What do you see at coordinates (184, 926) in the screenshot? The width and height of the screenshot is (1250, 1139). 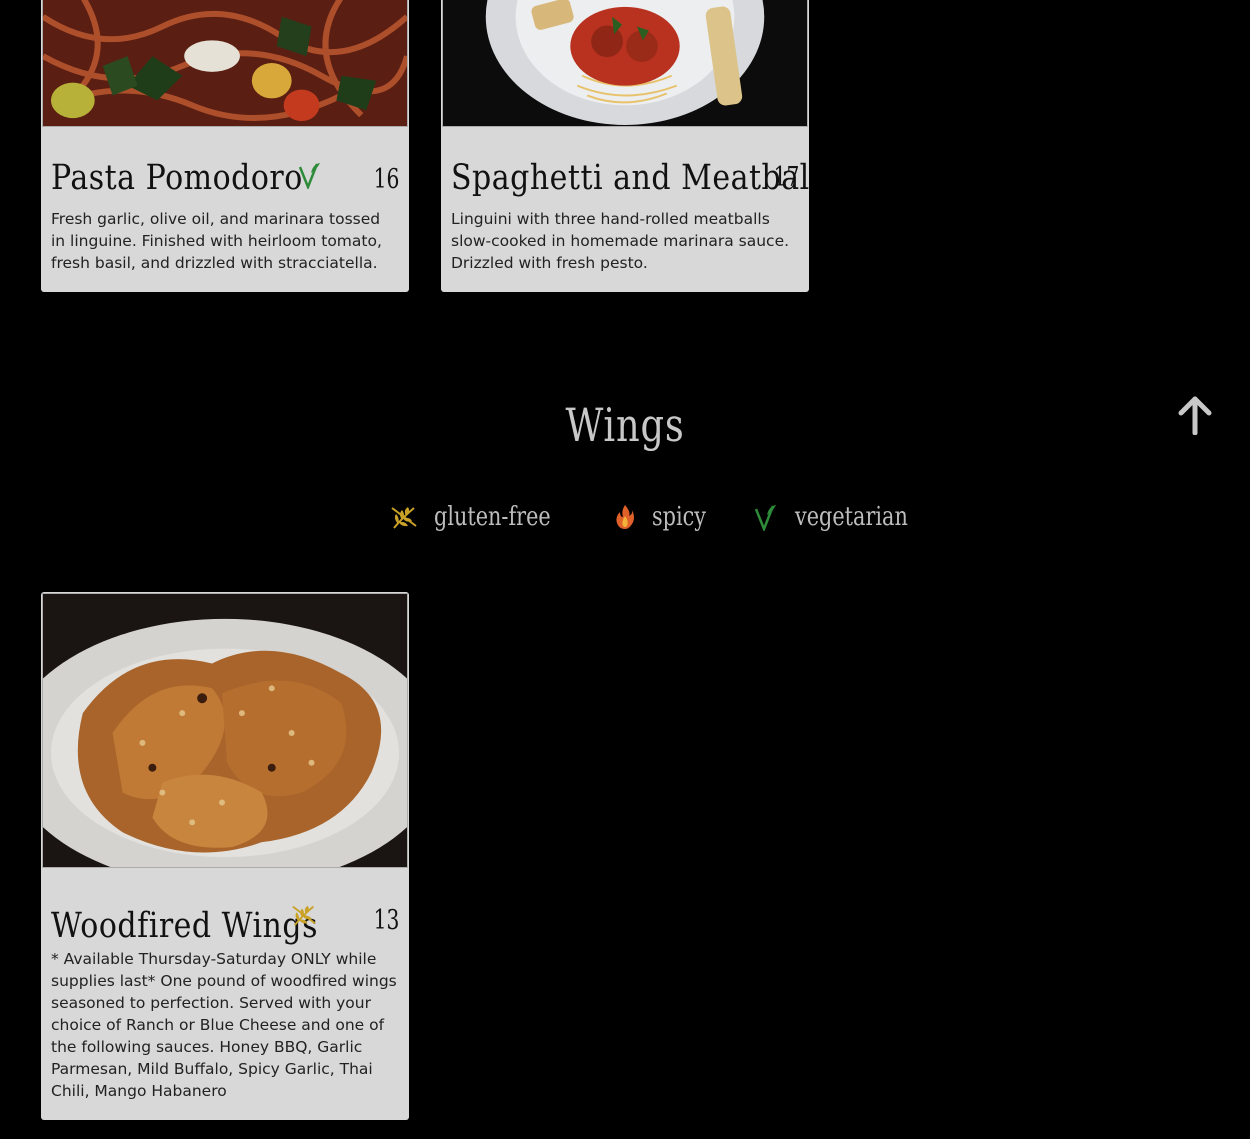 I see `item-name: Woodfired Wings` at bounding box center [184, 926].